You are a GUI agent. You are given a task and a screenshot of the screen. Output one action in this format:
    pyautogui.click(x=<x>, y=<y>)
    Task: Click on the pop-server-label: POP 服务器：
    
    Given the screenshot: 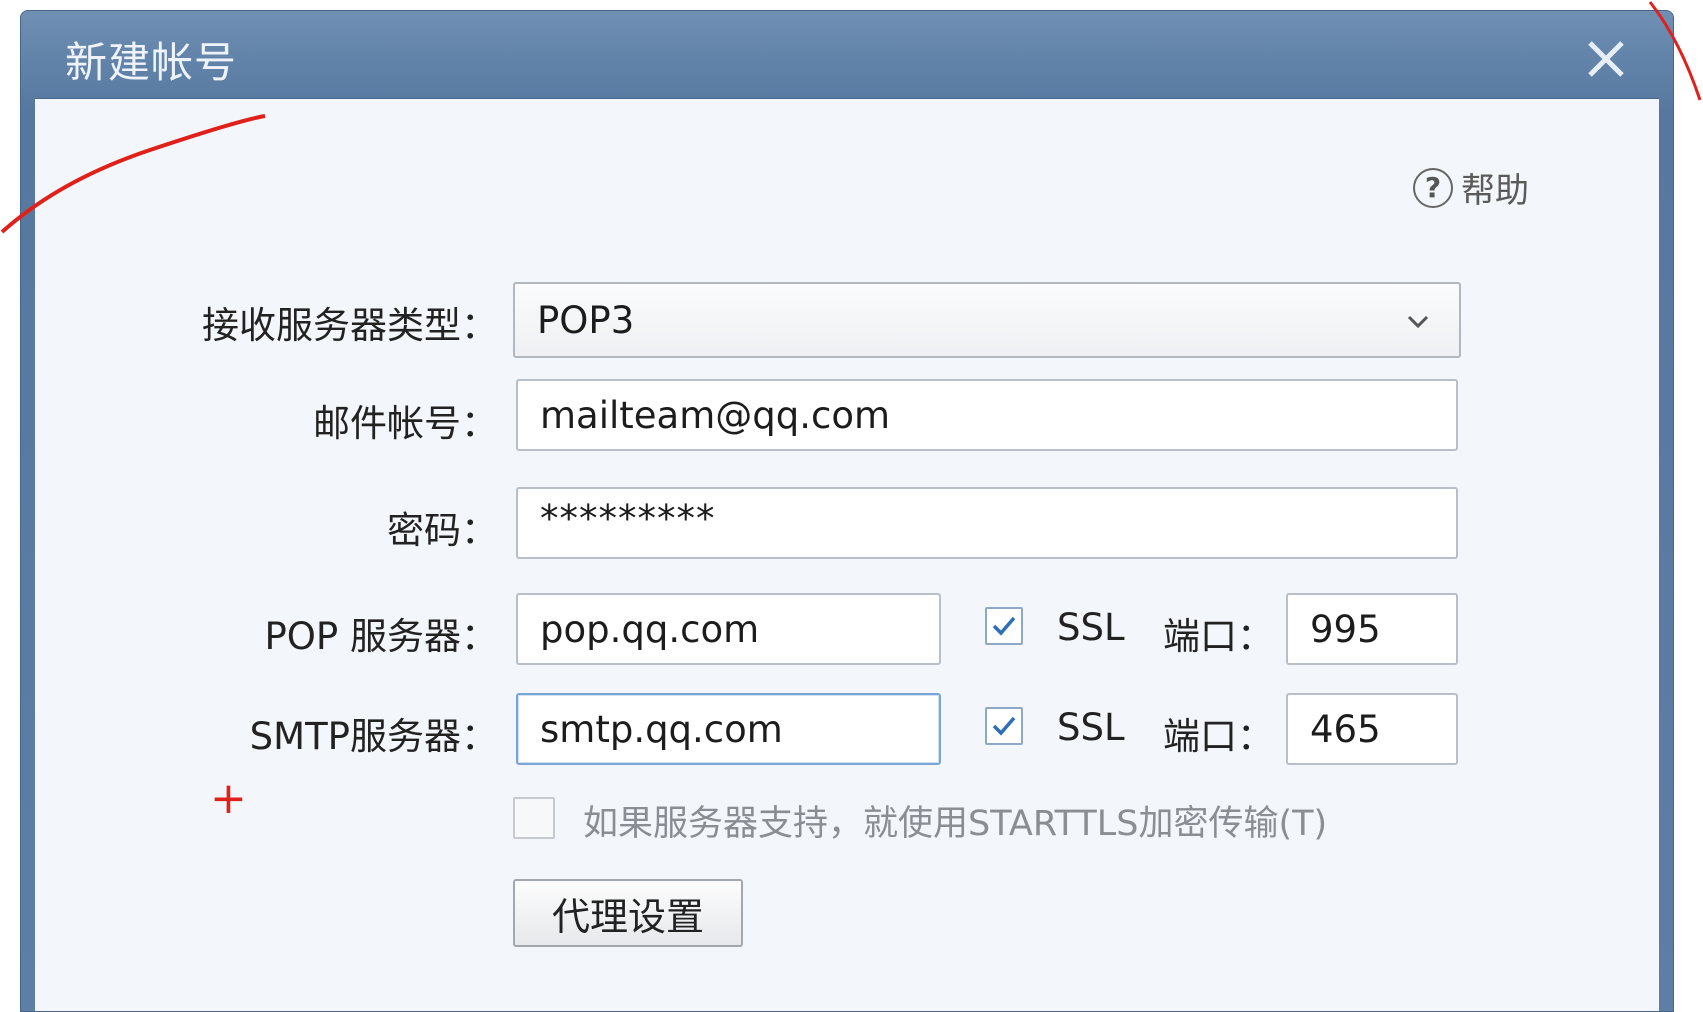 What is the action you would take?
    pyautogui.click(x=381, y=636)
    